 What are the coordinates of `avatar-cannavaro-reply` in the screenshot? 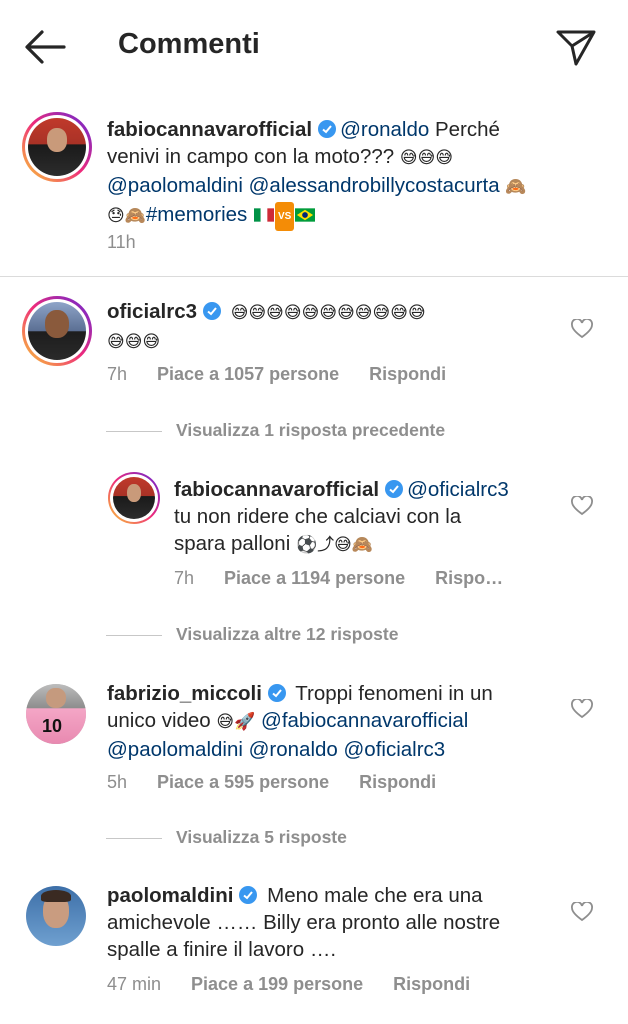 It's located at (134, 498).